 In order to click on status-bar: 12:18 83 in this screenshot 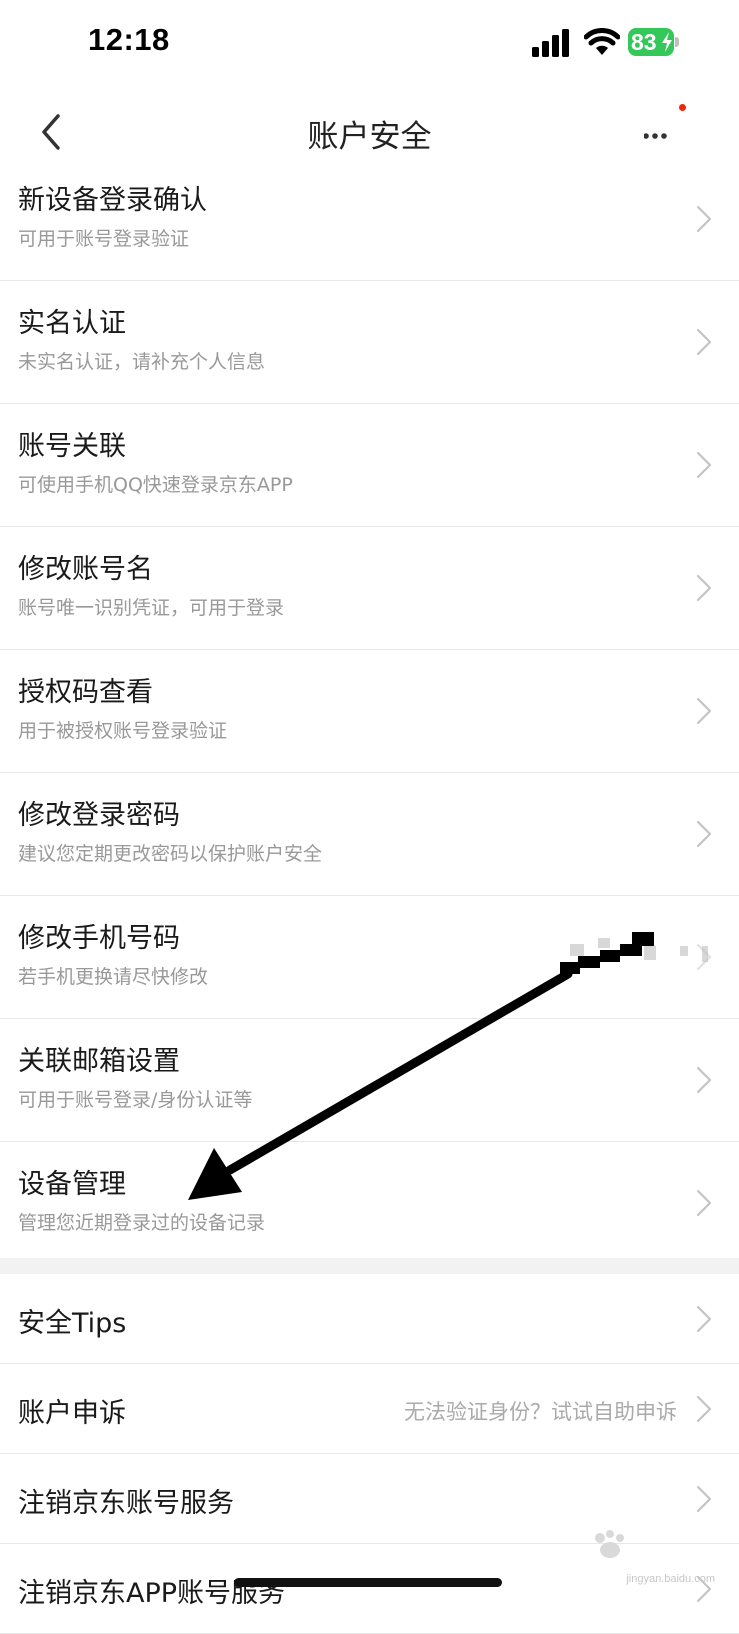, I will do `click(369, 44)`.